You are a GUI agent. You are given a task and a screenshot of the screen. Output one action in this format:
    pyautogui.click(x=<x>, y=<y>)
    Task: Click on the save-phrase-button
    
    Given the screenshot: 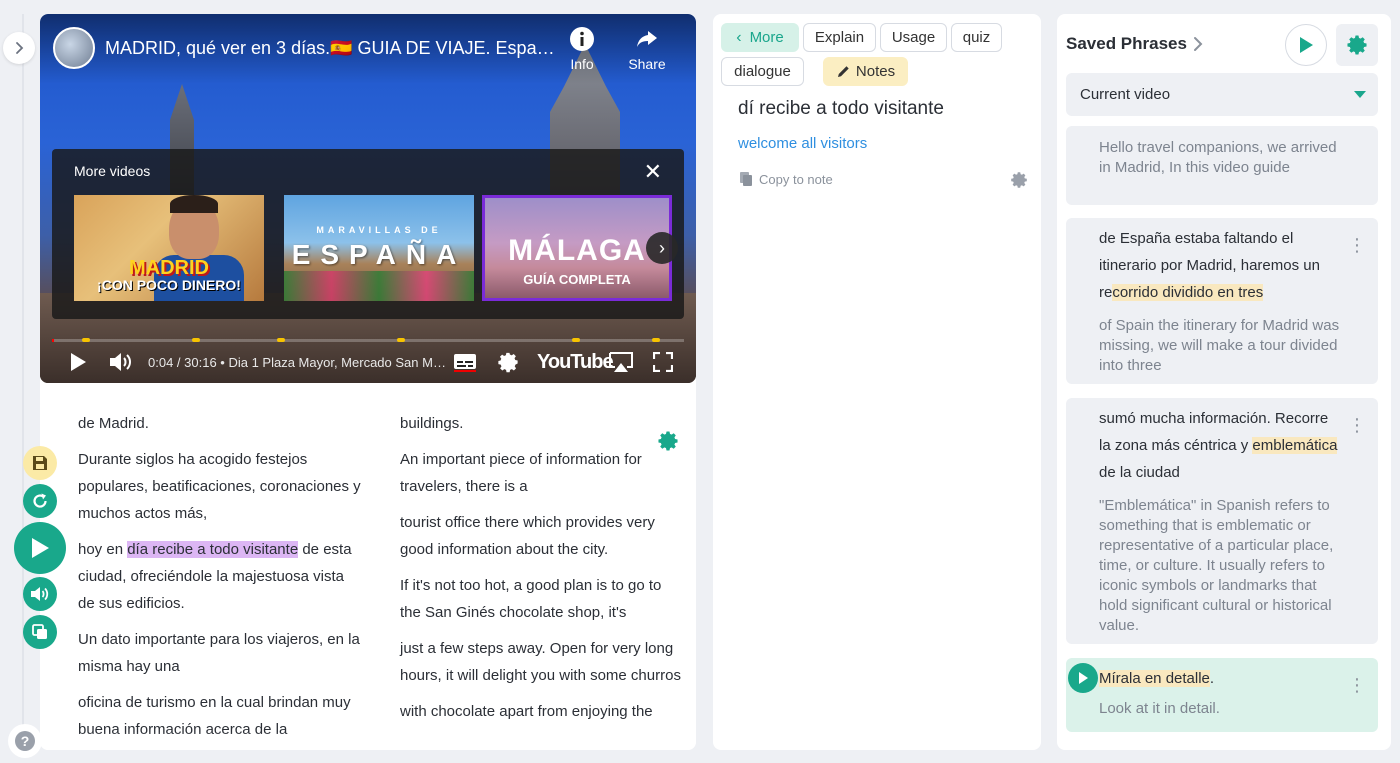 What is the action you would take?
    pyautogui.click(x=40, y=463)
    